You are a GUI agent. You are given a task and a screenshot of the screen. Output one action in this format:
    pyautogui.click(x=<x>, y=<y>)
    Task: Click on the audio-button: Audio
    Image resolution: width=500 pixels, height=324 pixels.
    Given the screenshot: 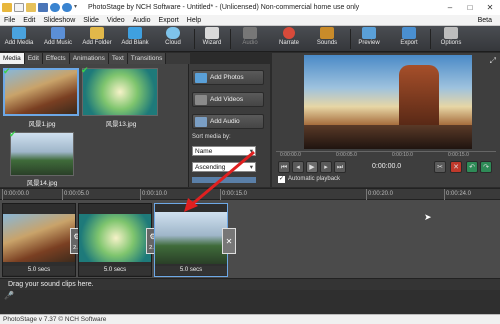 What is the action you would take?
    pyautogui.click(x=250, y=39)
    